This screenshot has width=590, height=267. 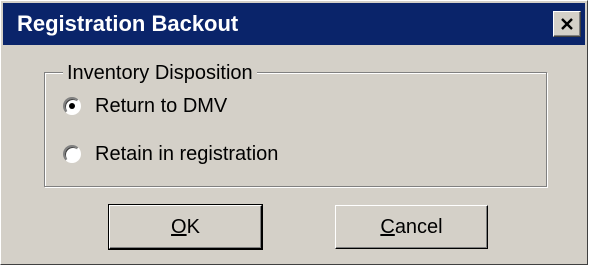 I want to click on radio-selected-dot, so click(x=72, y=106).